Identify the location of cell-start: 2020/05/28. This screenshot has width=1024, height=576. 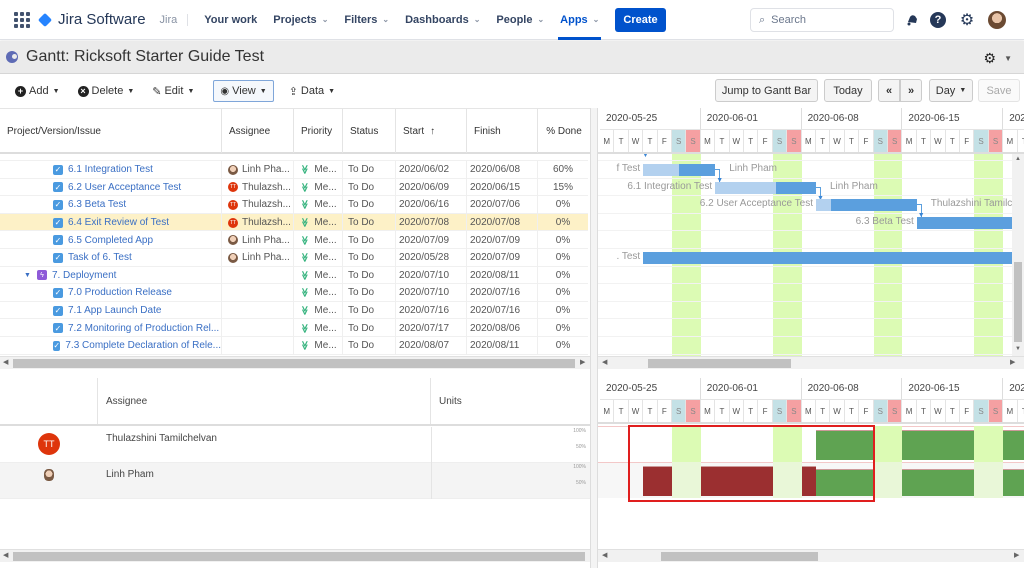
(431, 258).